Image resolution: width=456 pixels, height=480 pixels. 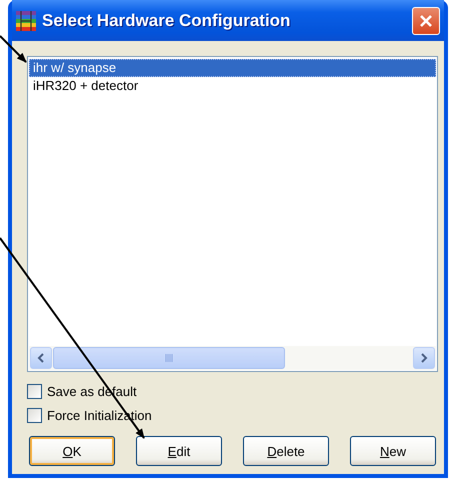 What do you see at coordinates (393, 451) in the screenshot?
I see `dialog-button: New` at bounding box center [393, 451].